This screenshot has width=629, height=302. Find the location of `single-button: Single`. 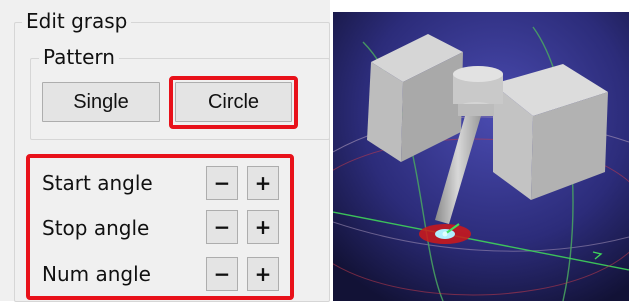

single-button: Single is located at coordinates (101, 102).